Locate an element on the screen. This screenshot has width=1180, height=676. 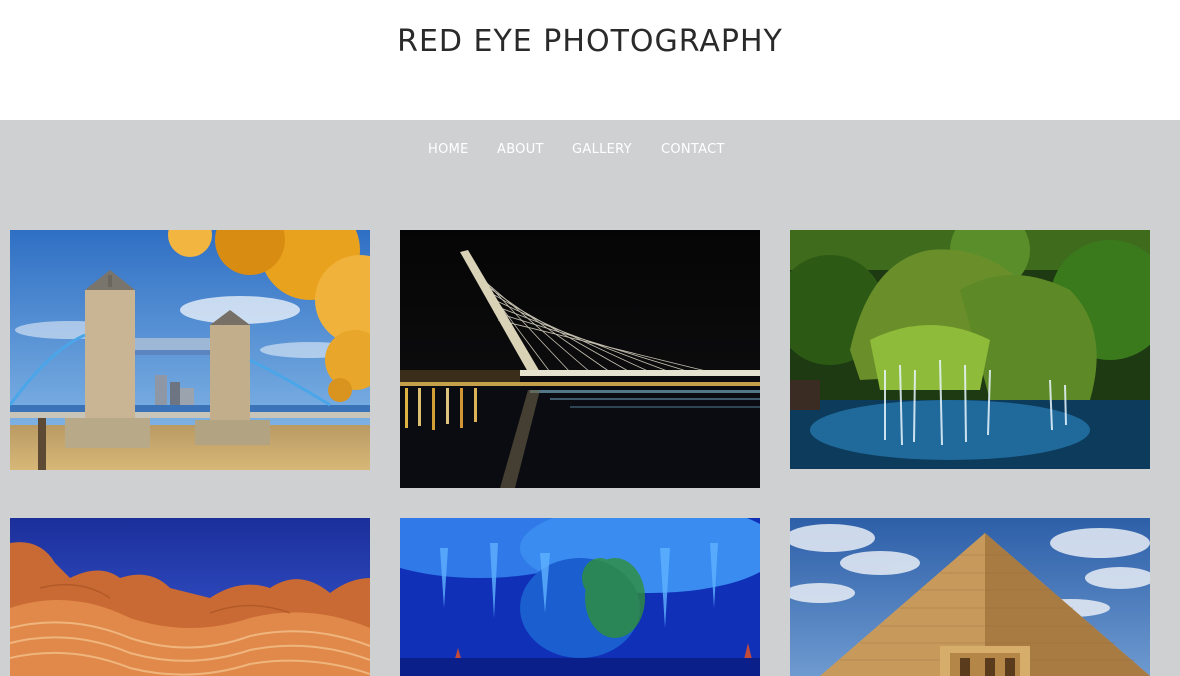
photo-pyramid is located at coordinates (970, 597).